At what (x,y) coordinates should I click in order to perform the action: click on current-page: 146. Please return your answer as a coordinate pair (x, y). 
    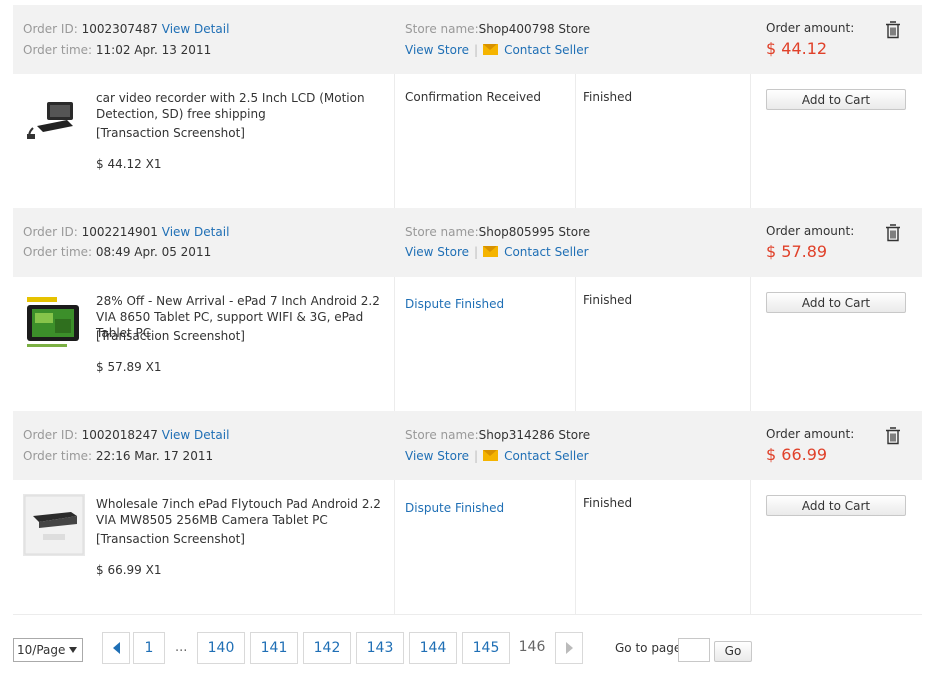
    Looking at the image, I should click on (532, 647).